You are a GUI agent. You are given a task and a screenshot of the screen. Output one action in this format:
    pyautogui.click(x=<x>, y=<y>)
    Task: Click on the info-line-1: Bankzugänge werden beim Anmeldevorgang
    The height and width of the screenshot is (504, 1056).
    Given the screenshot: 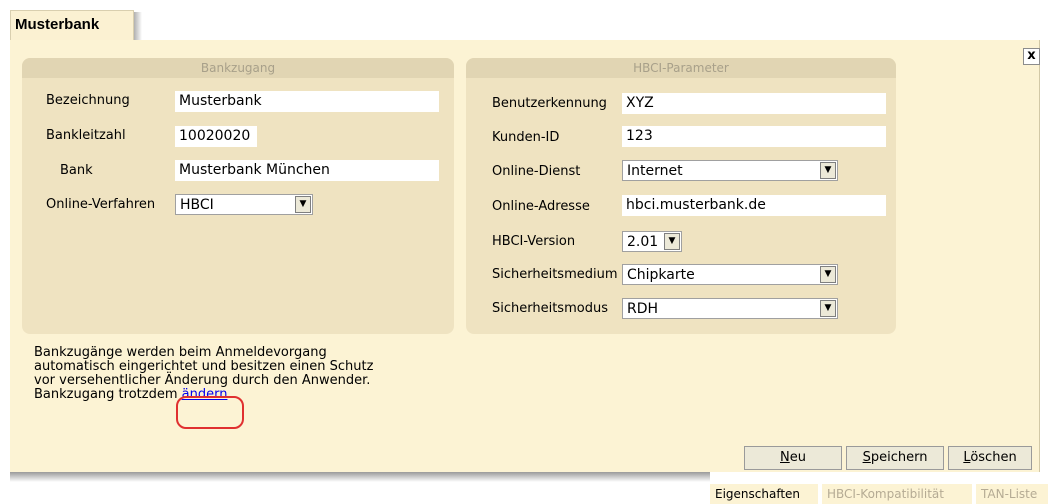 What is the action you would take?
    pyautogui.click(x=180, y=352)
    